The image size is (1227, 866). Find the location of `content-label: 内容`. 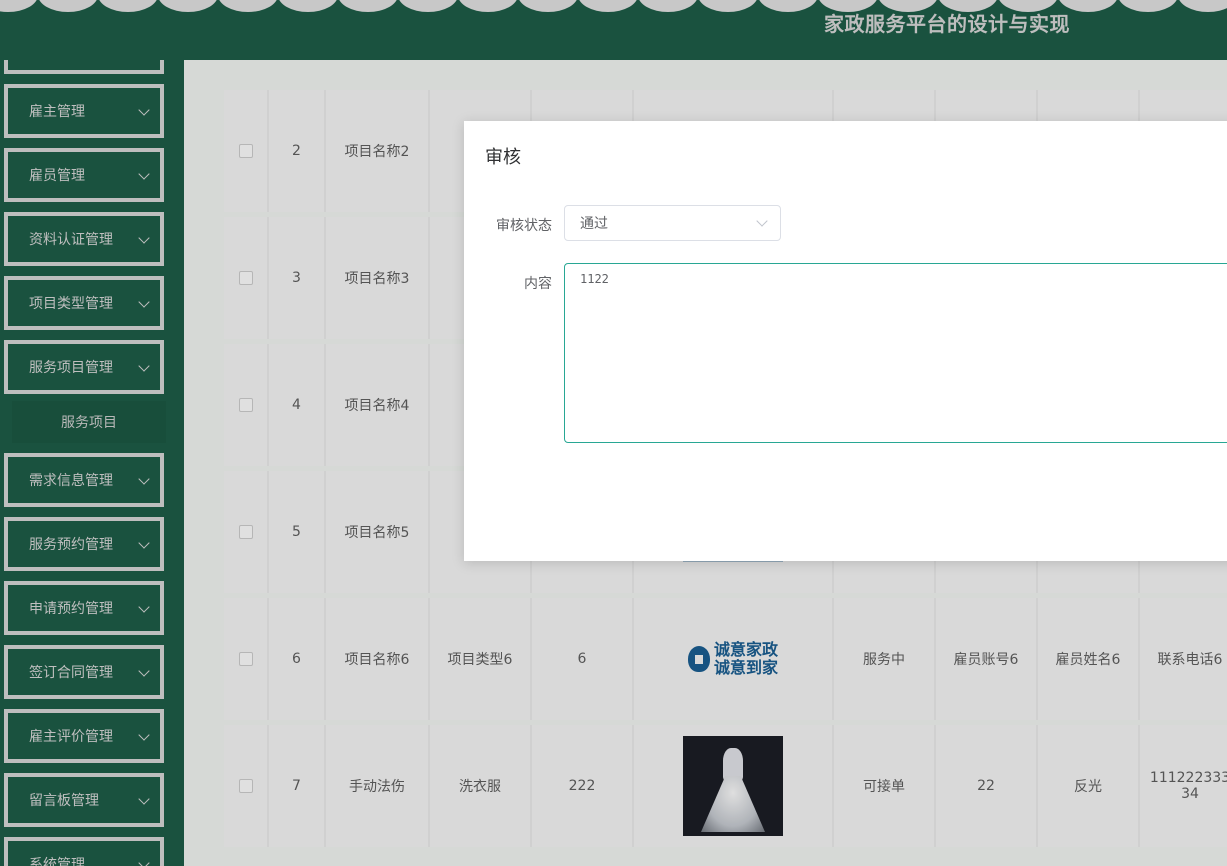

content-label: 内容 is located at coordinates (538, 284).